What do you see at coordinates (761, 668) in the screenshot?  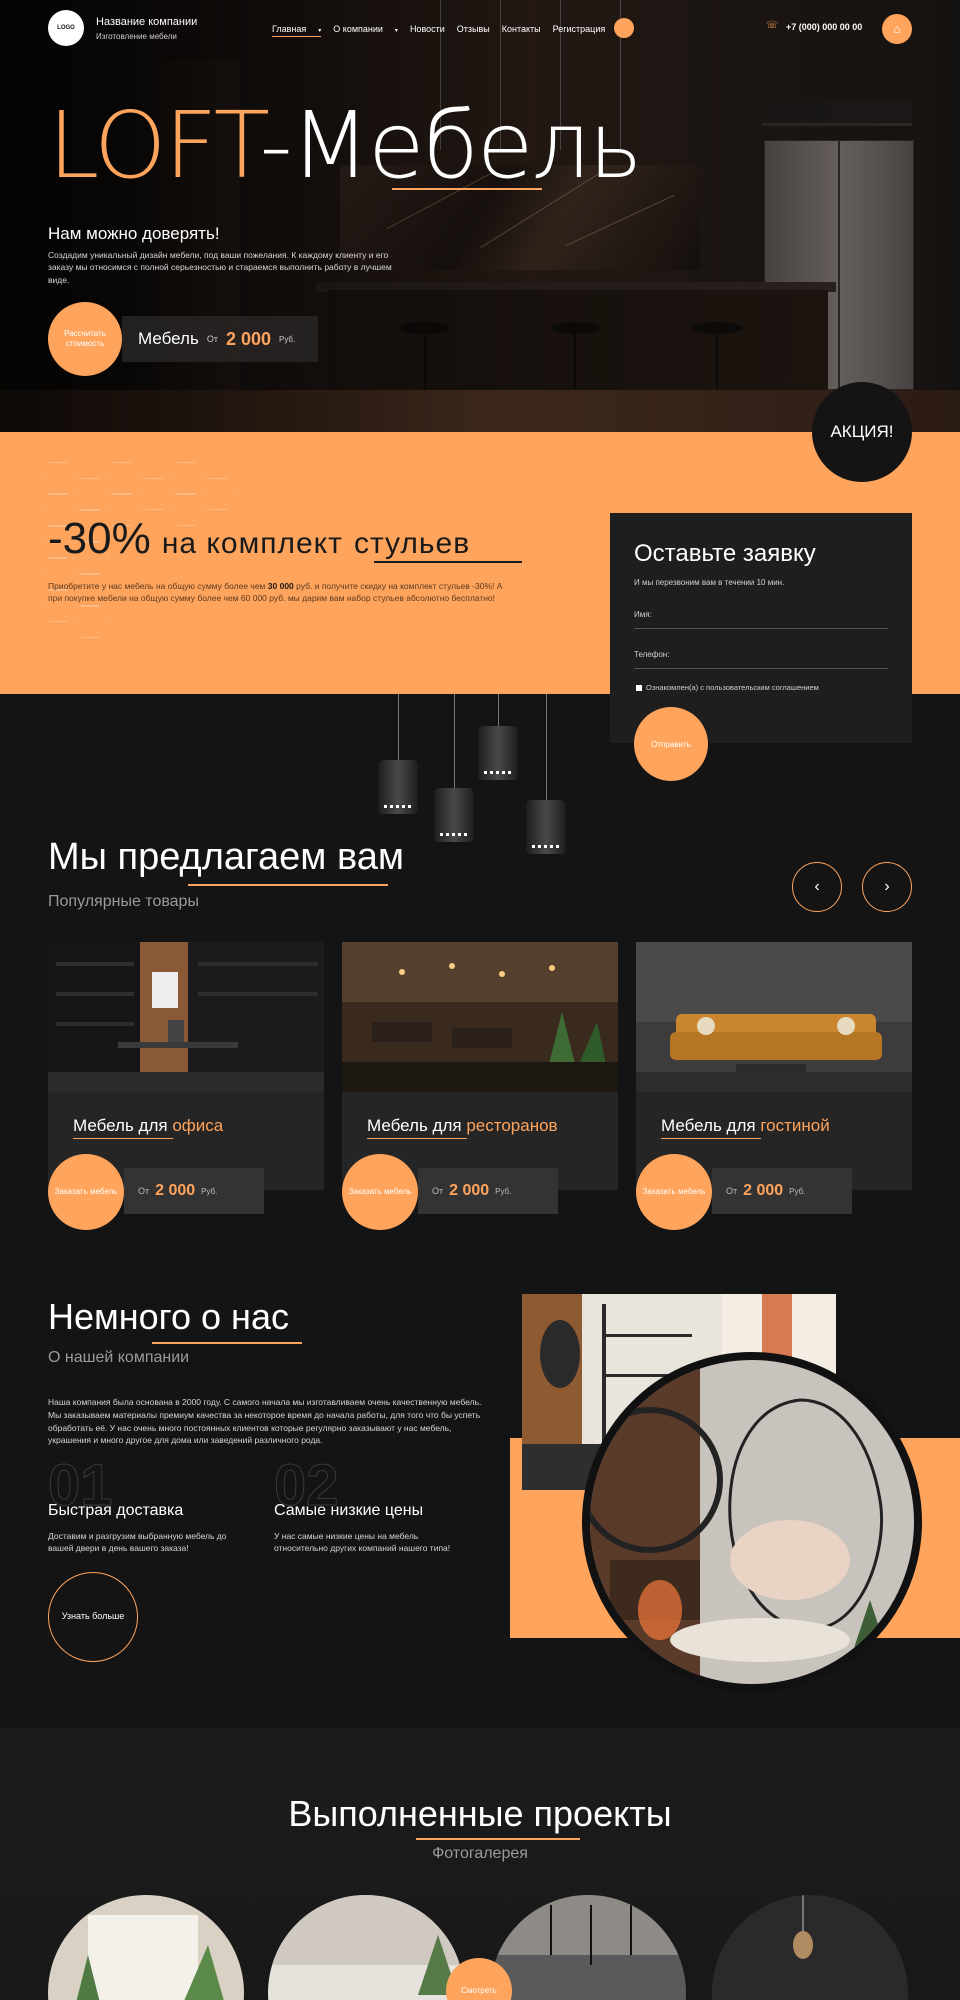 I see `phone-field` at bounding box center [761, 668].